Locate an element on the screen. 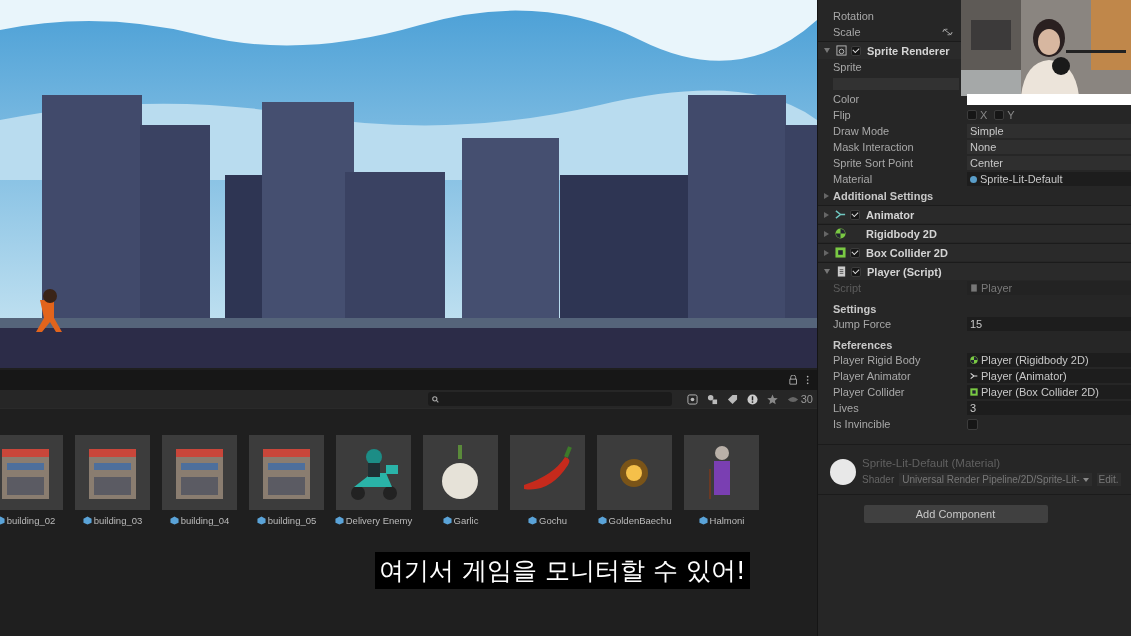 The image size is (1131, 636). component-header: Box Collider 2D is located at coordinates (974, 252).